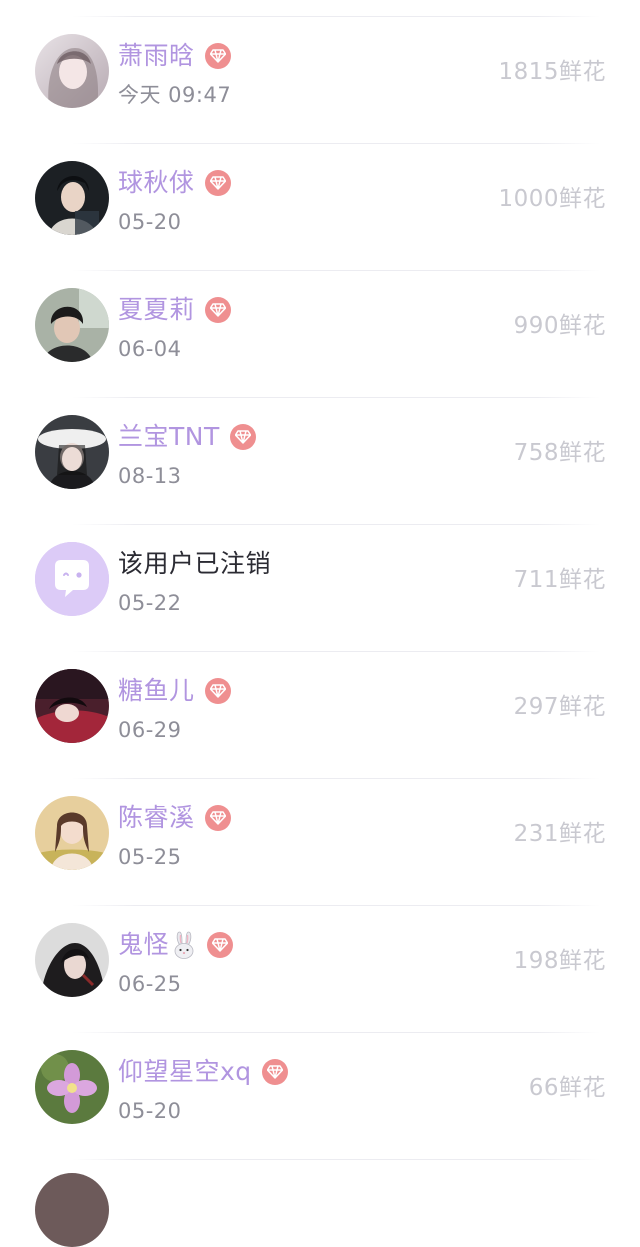 Image resolution: width=640 pixels, height=1247 pixels. I want to click on name-line: 球秋俅, so click(174, 183).